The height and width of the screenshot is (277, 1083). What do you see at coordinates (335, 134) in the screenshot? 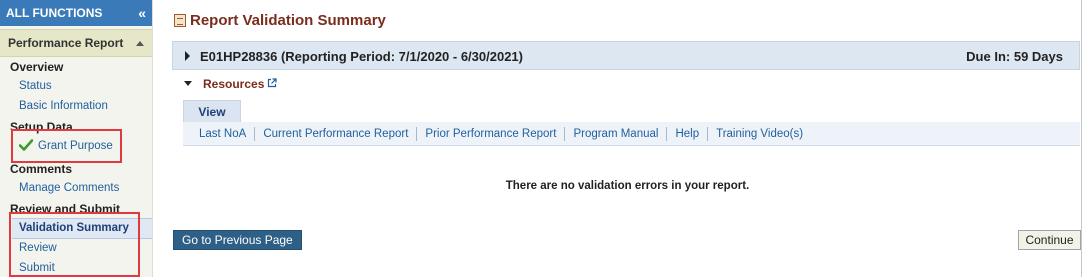
I see `link-current-performance-report: Current Performance Report` at bounding box center [335, 134].